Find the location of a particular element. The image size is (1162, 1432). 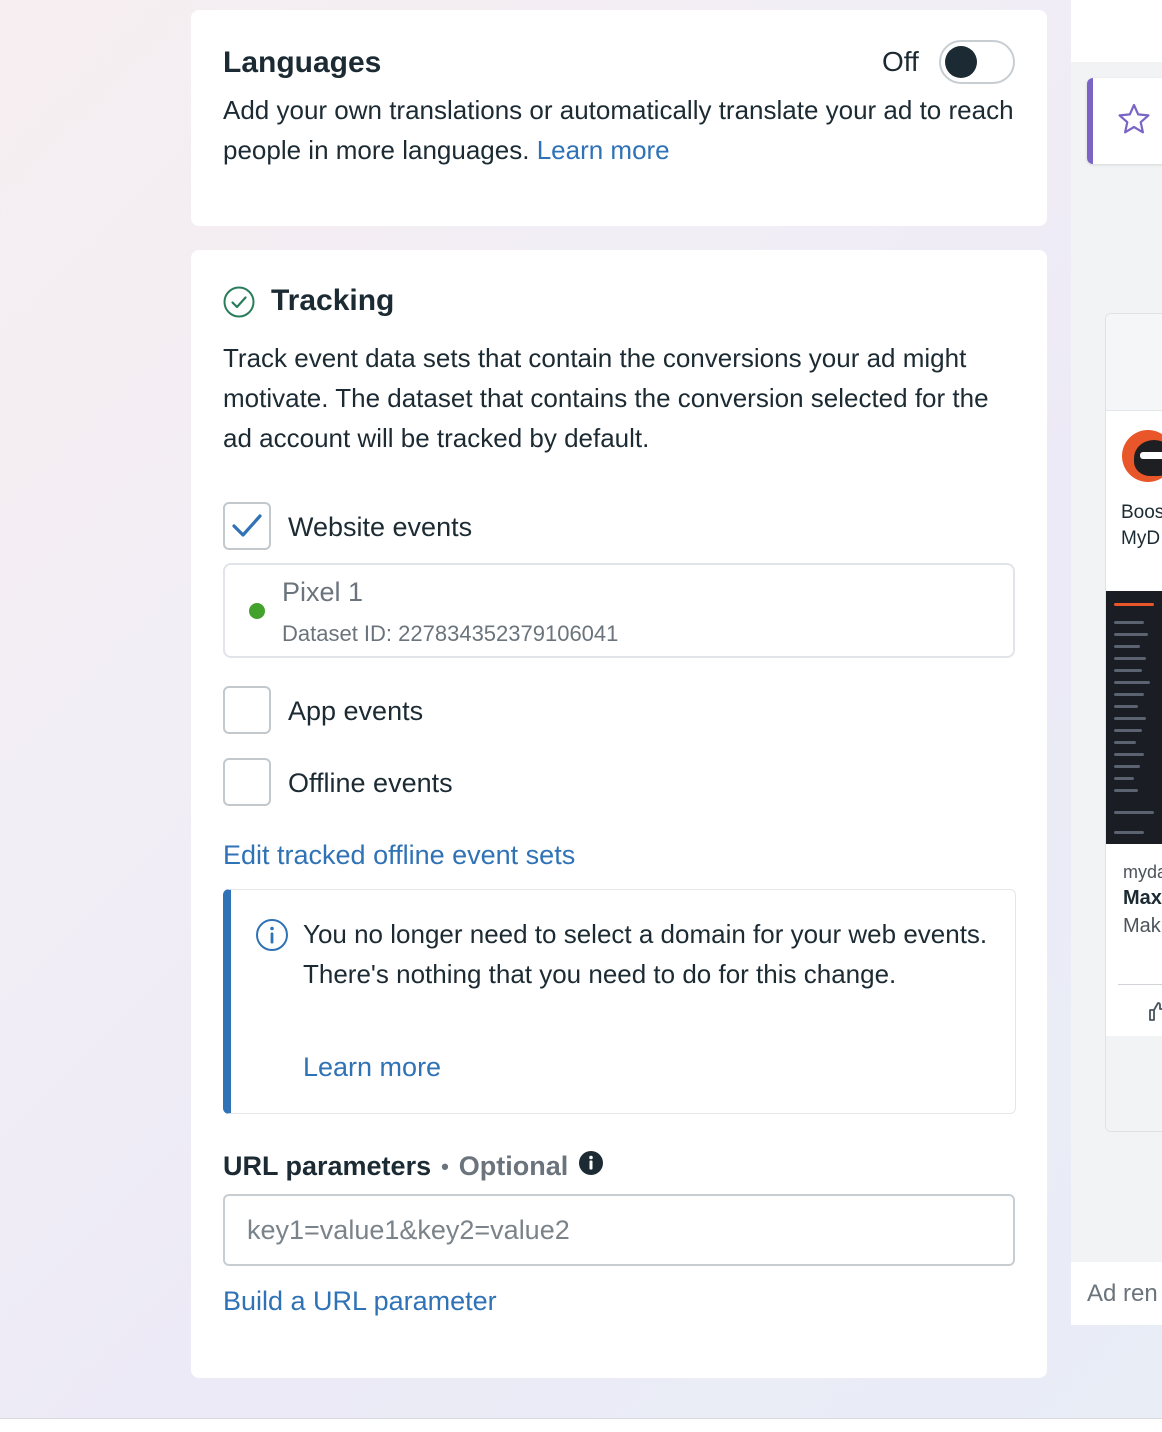

languages-toggle is located at coordinates (977, 62).